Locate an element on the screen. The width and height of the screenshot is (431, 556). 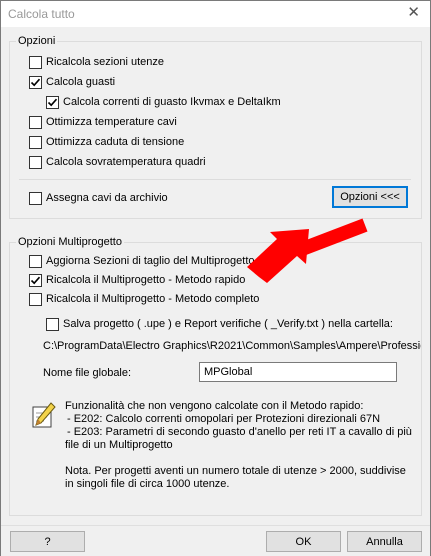
window-title: Calcola tutto is located at coordinates (41, 14).